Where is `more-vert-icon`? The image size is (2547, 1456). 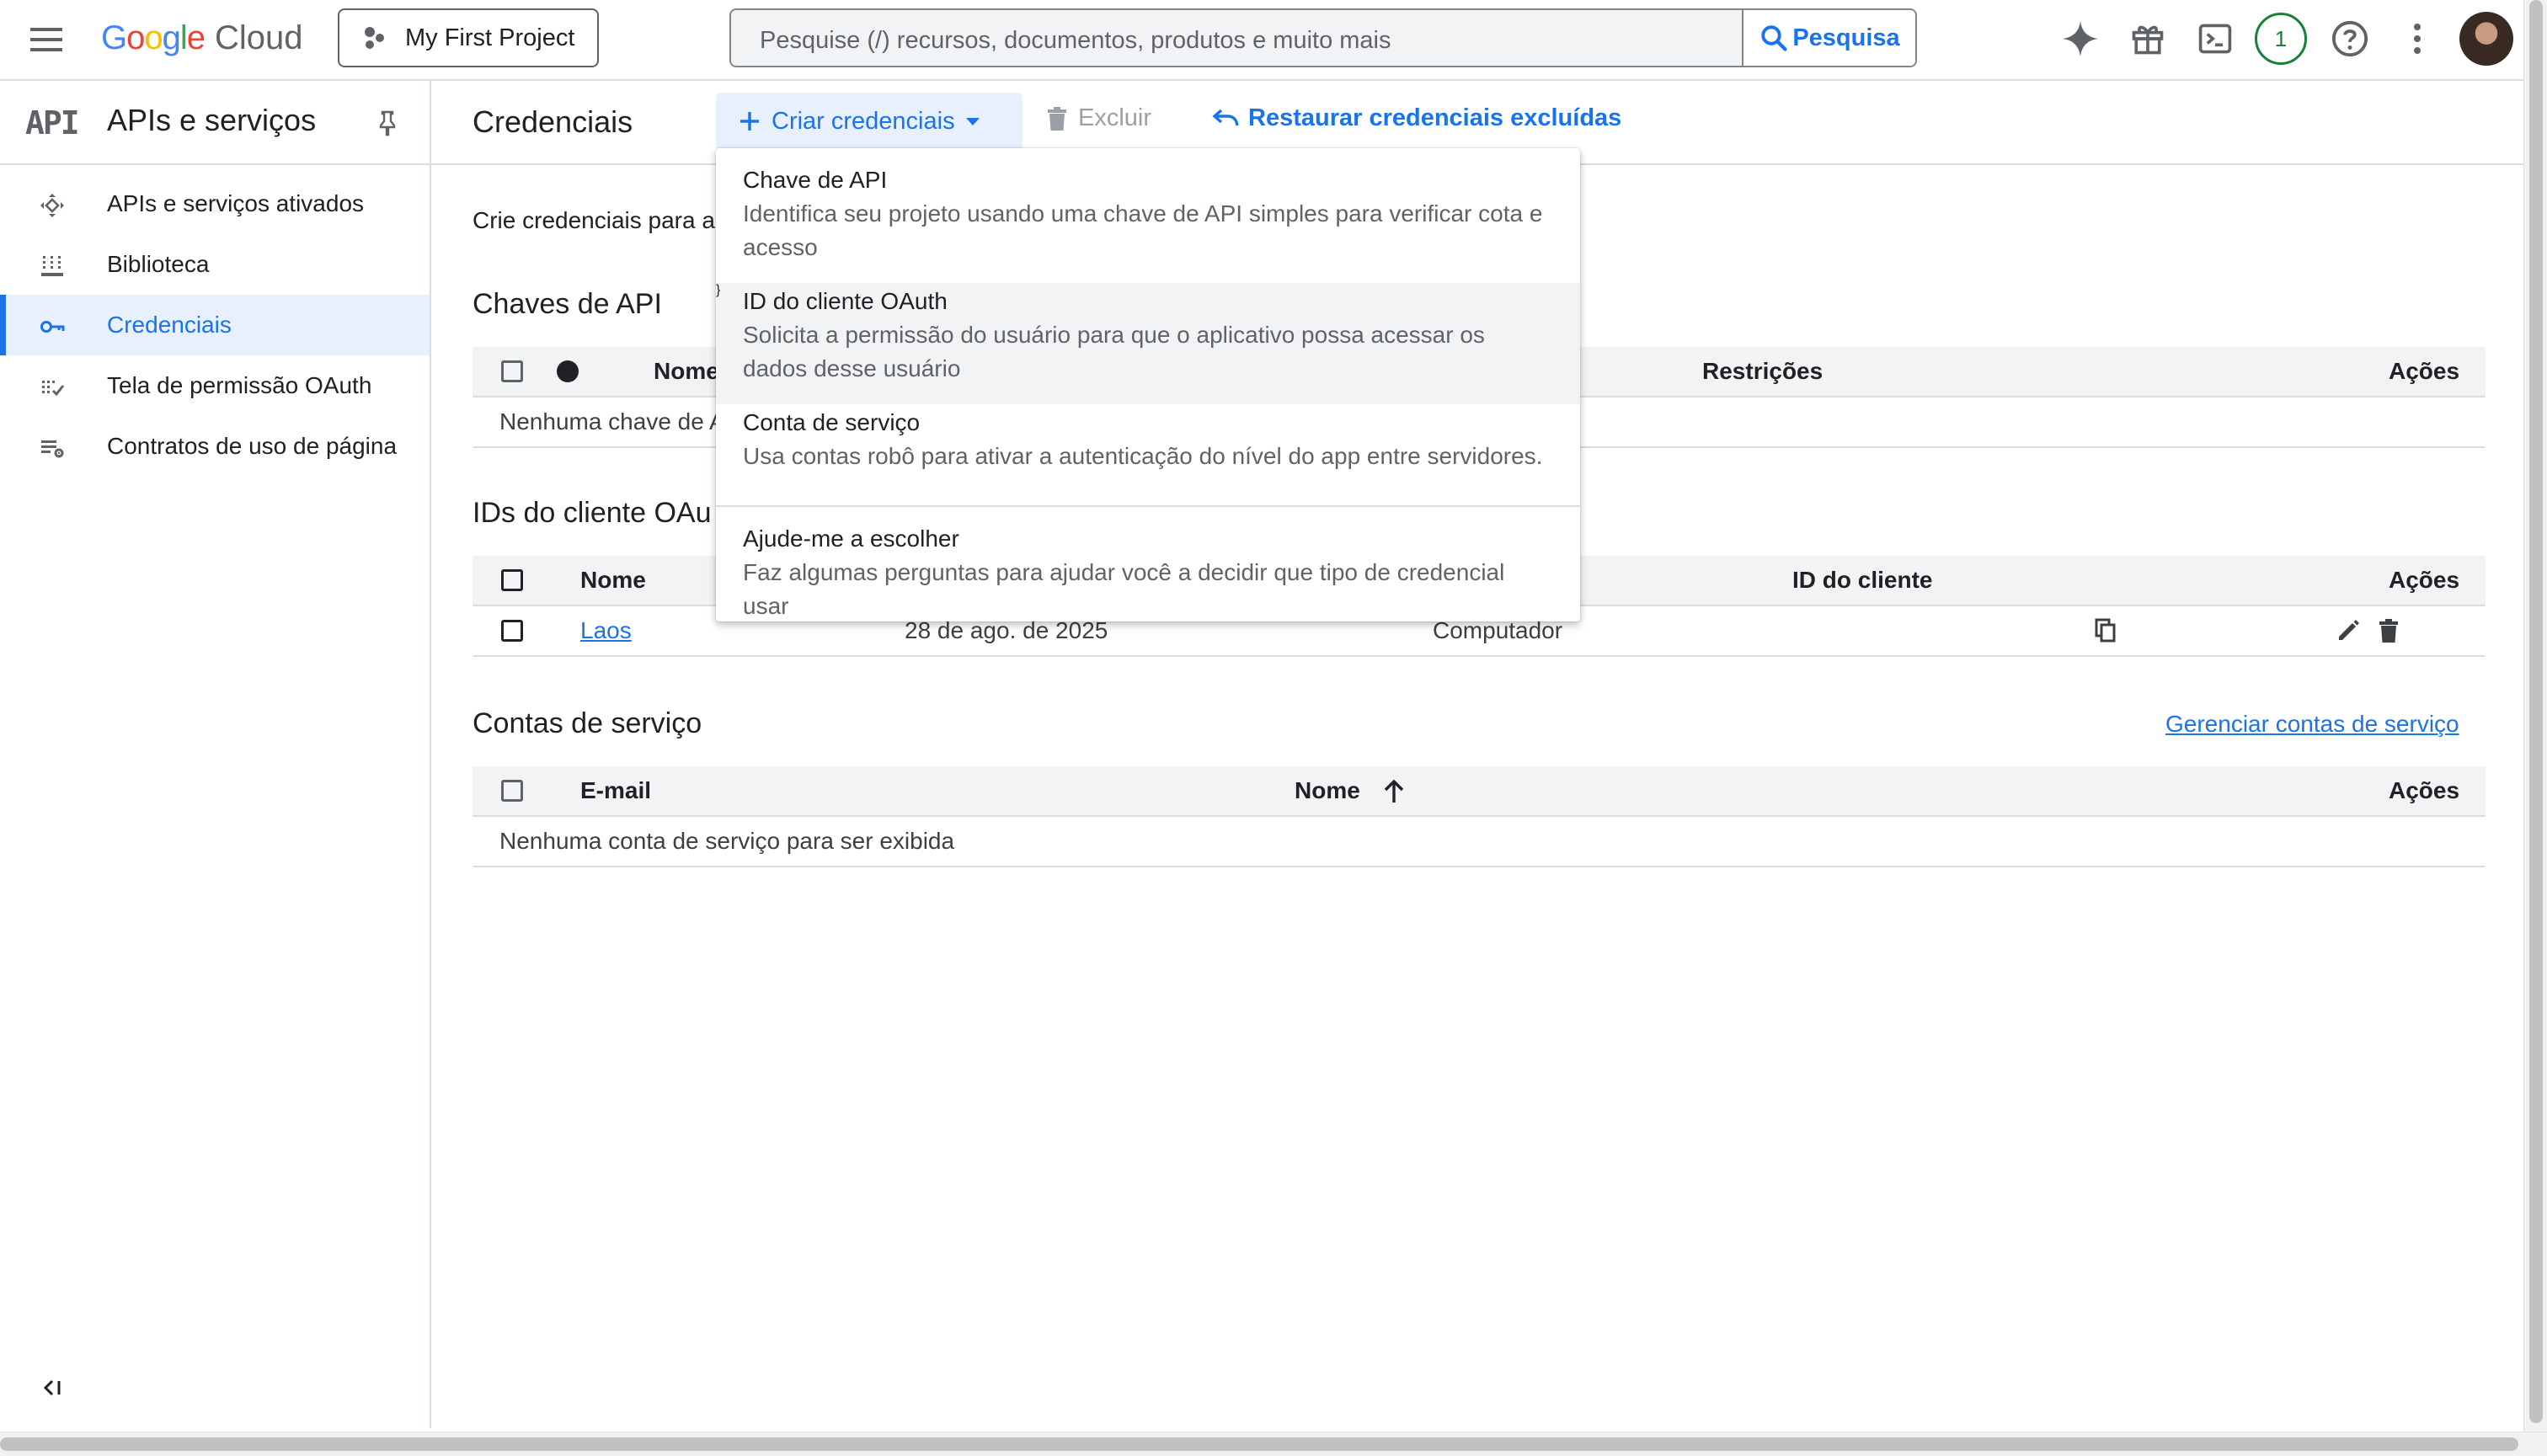 more-vert-icon is located at coordinates (2417, 39).